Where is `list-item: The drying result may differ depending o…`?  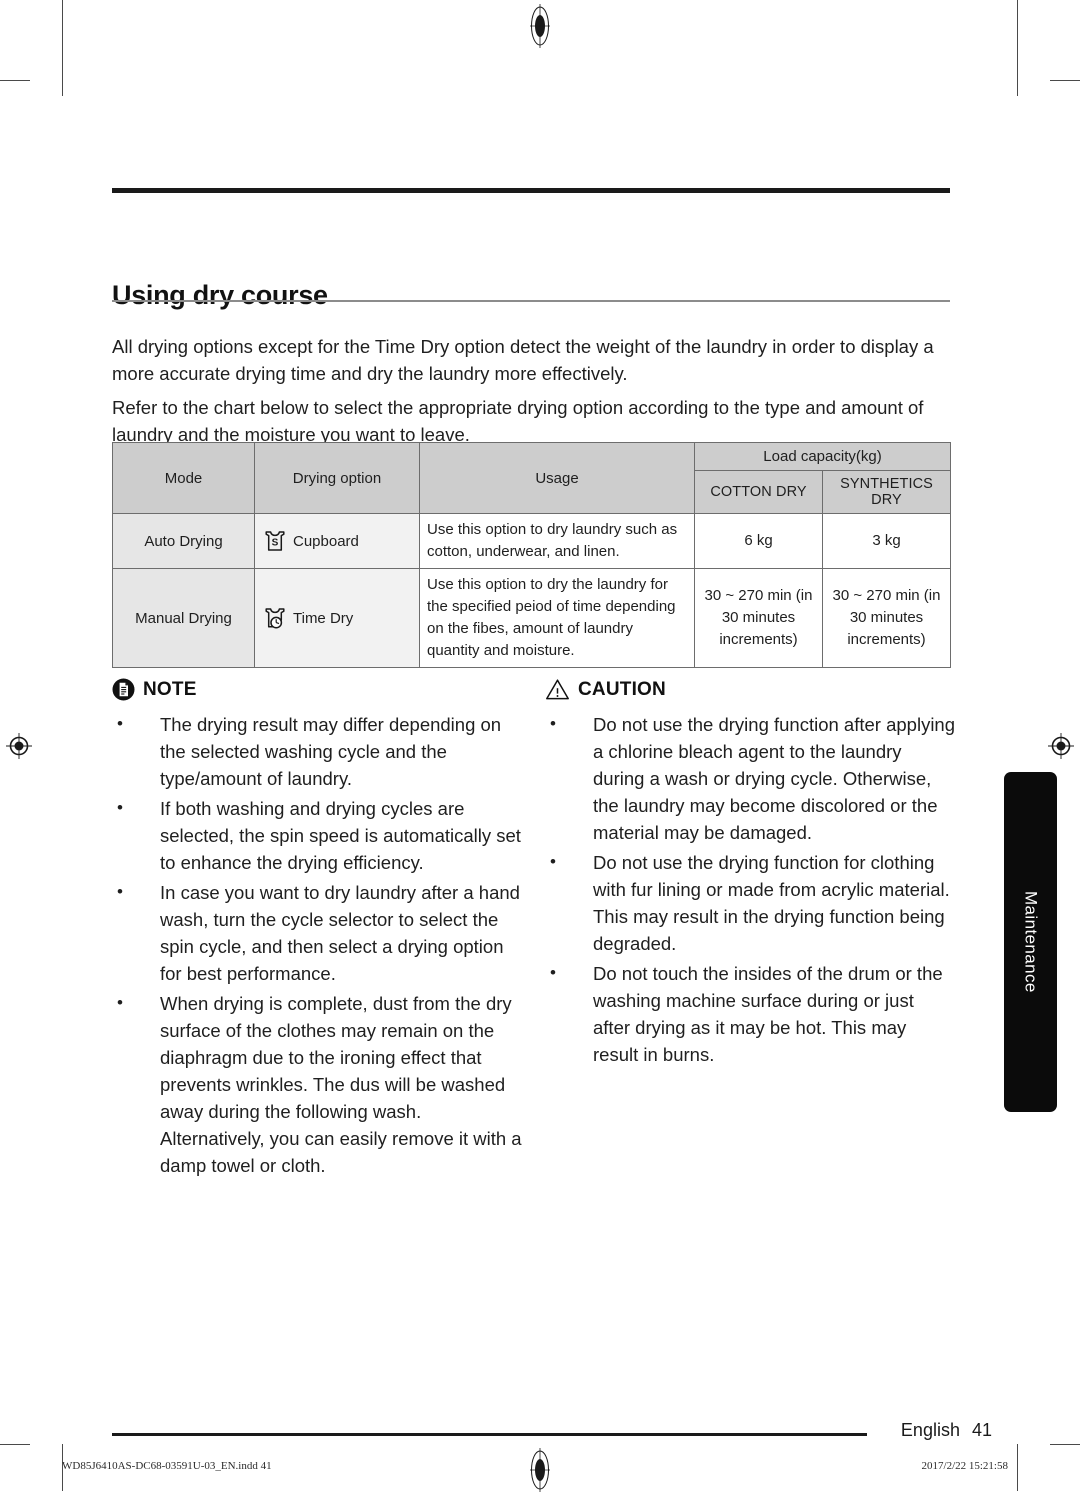
list-item: The drying result may differ depending o… is located at coordinates (317, 751).